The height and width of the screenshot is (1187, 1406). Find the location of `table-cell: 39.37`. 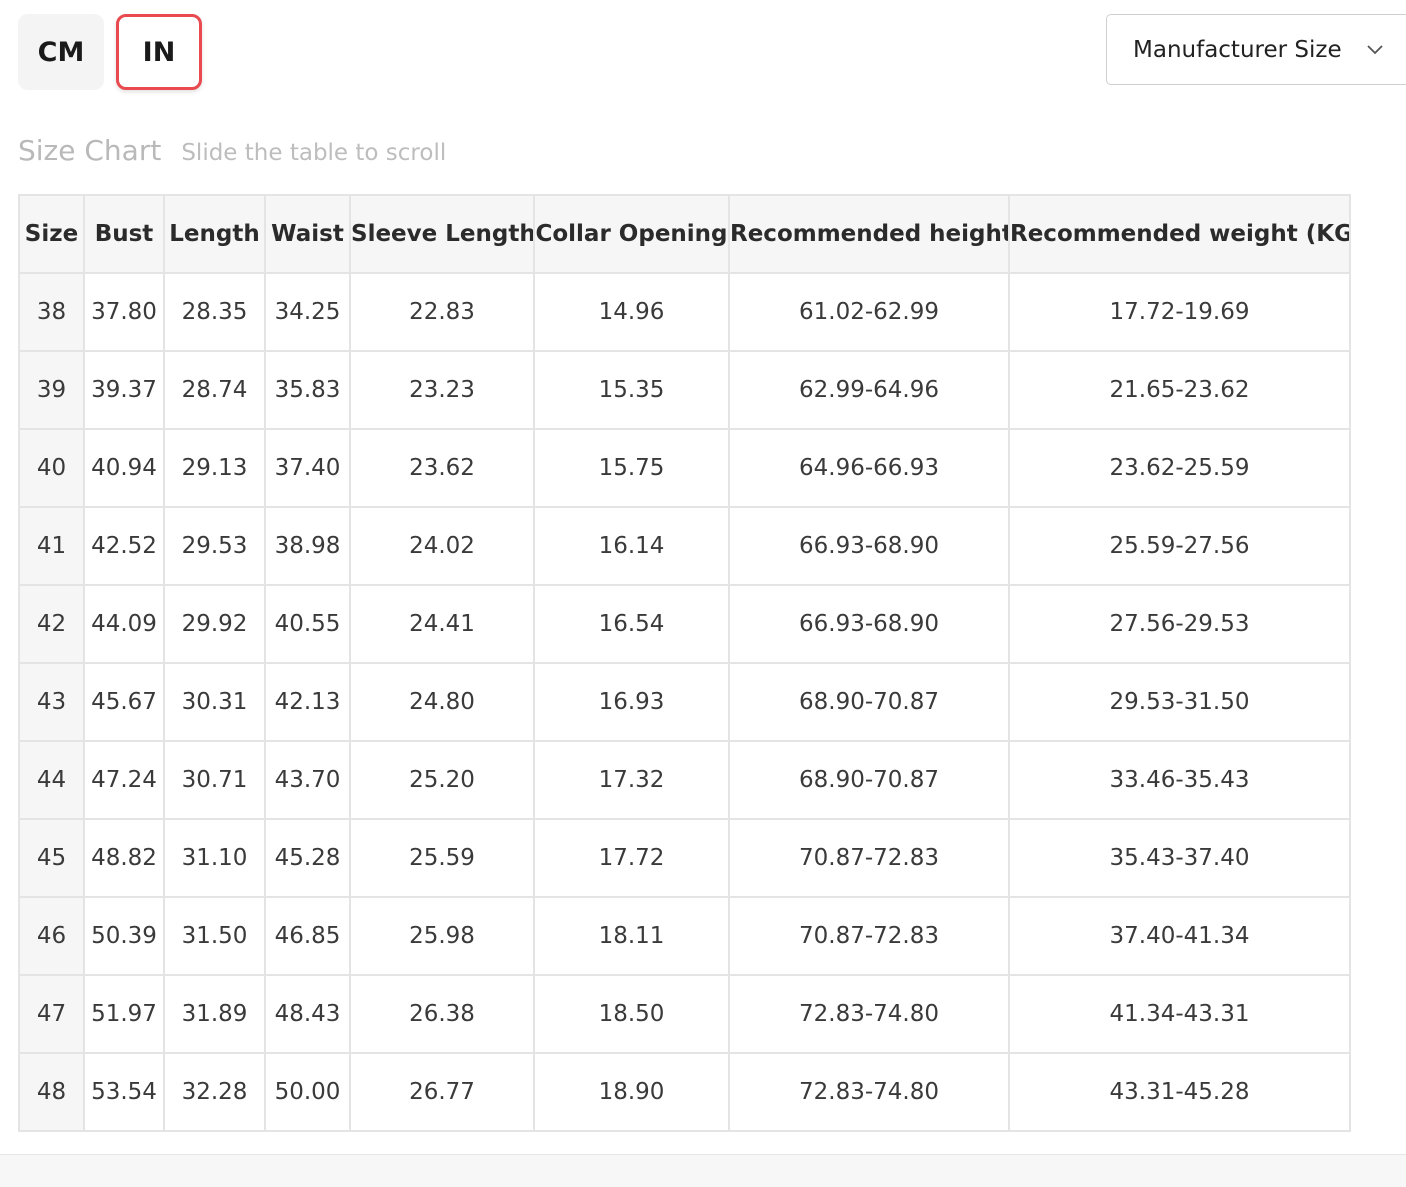

table-cell: 39.37 is located at coordinates (124, 390).